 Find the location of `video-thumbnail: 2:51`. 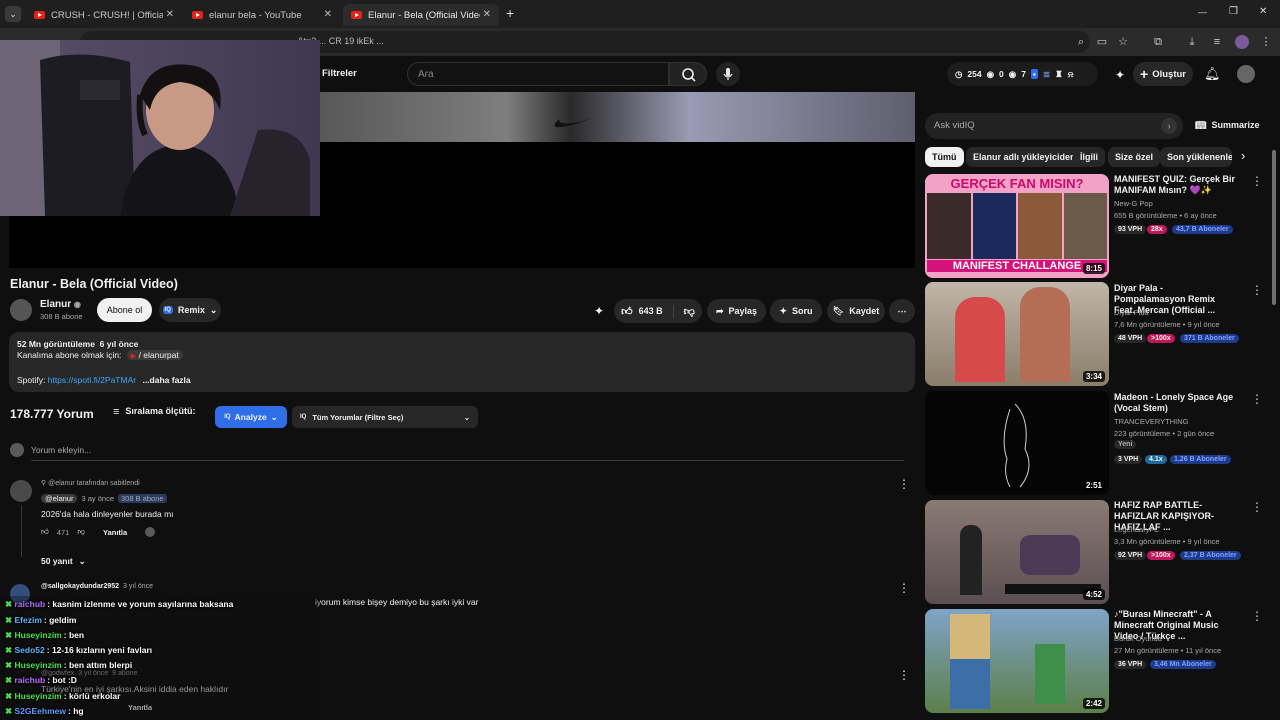

video-thumbnail: 2:51 is located at coordinates (1017, 443).